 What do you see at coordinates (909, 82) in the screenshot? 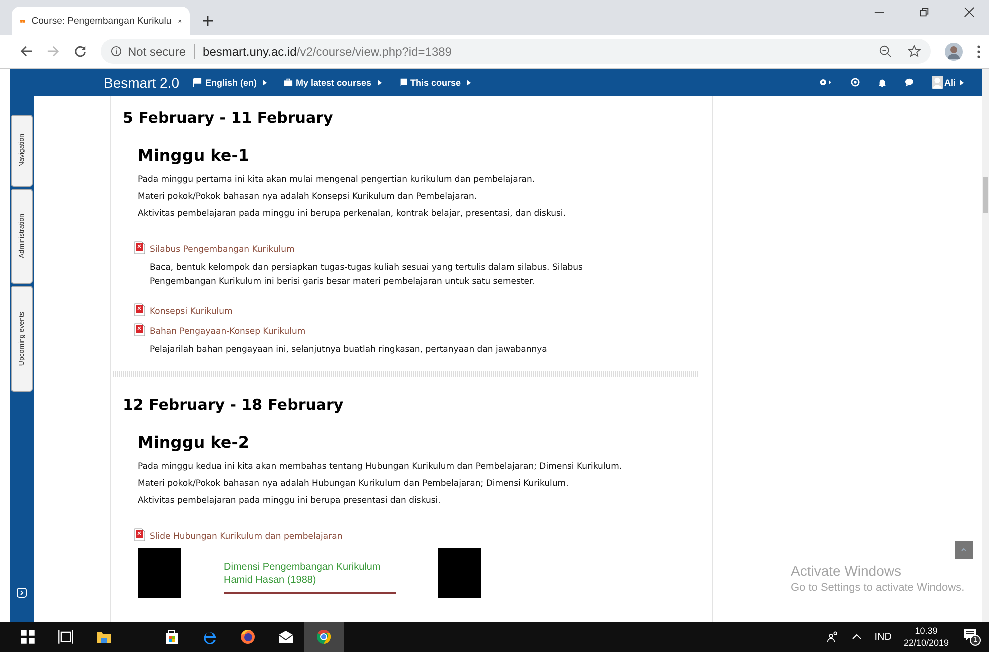
I see `chat-icon` at bounding box center [909, 82].